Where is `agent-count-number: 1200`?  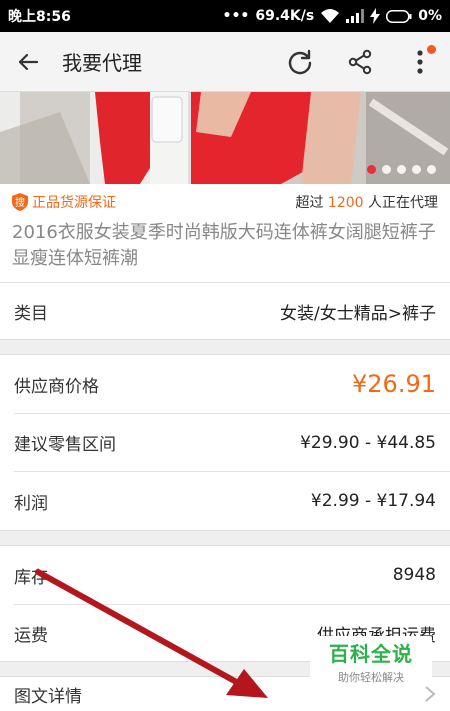
agent-count-number: 1200 is located at coordinates (345, 203).